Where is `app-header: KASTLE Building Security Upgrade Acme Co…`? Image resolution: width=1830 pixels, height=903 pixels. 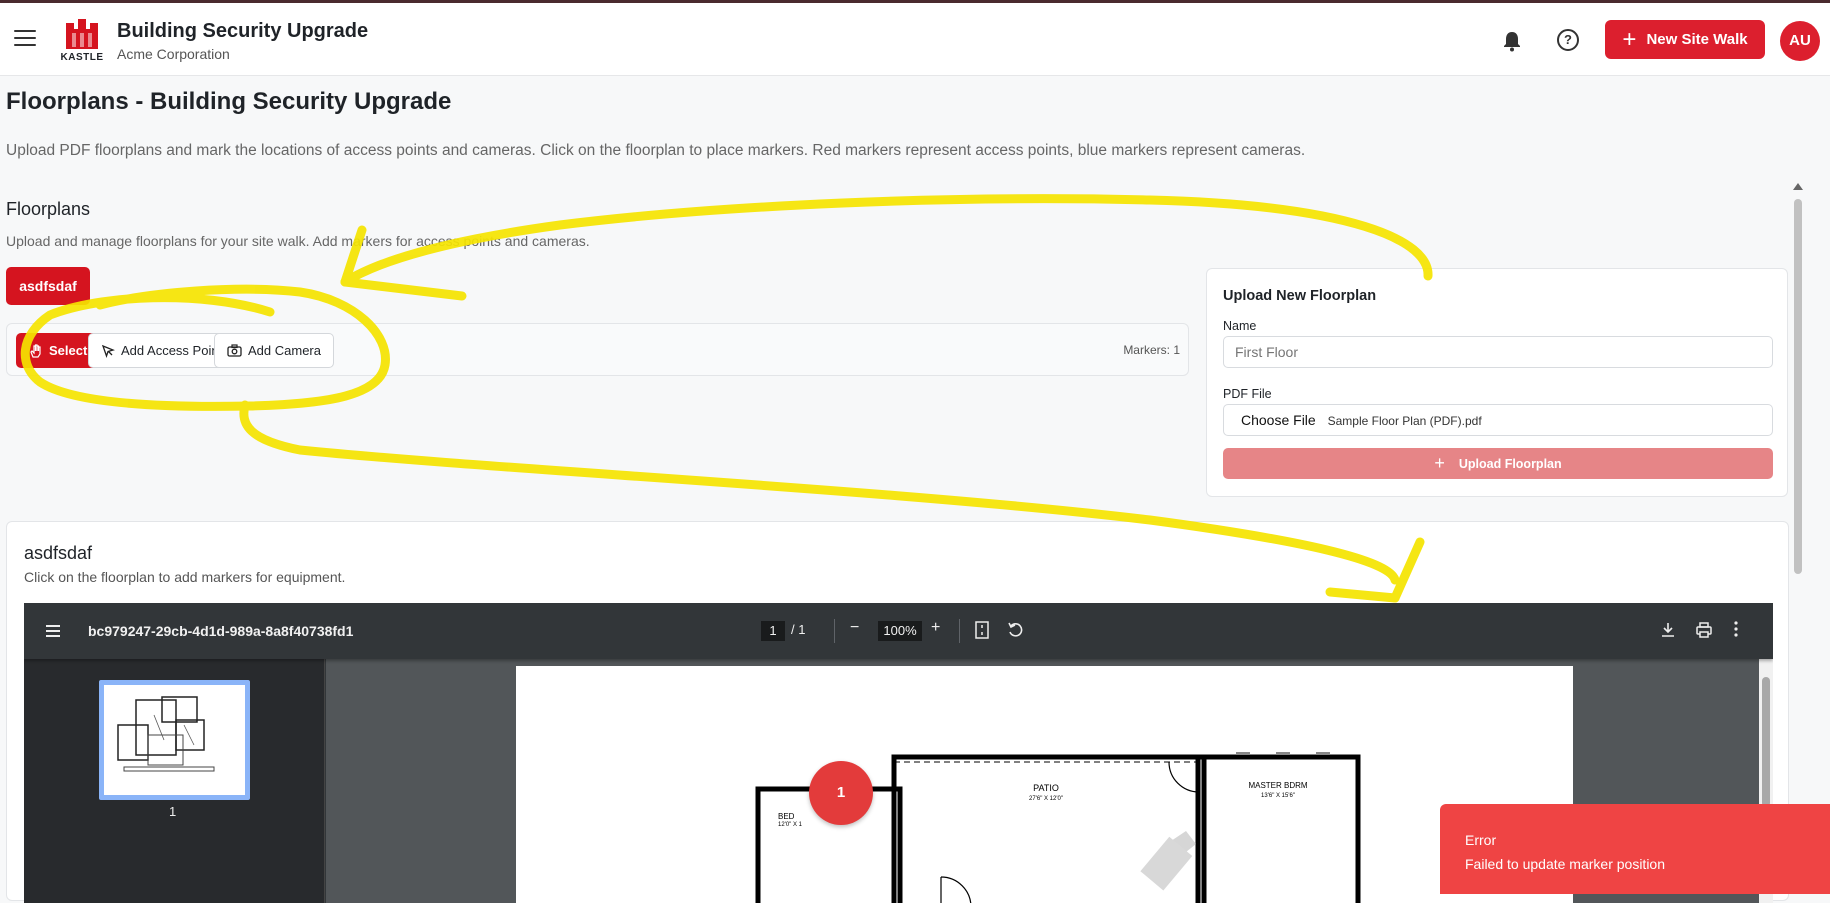
app-header: KASTLE Building Security Upgrade Acme Co… is located at coordinates (915, 39).